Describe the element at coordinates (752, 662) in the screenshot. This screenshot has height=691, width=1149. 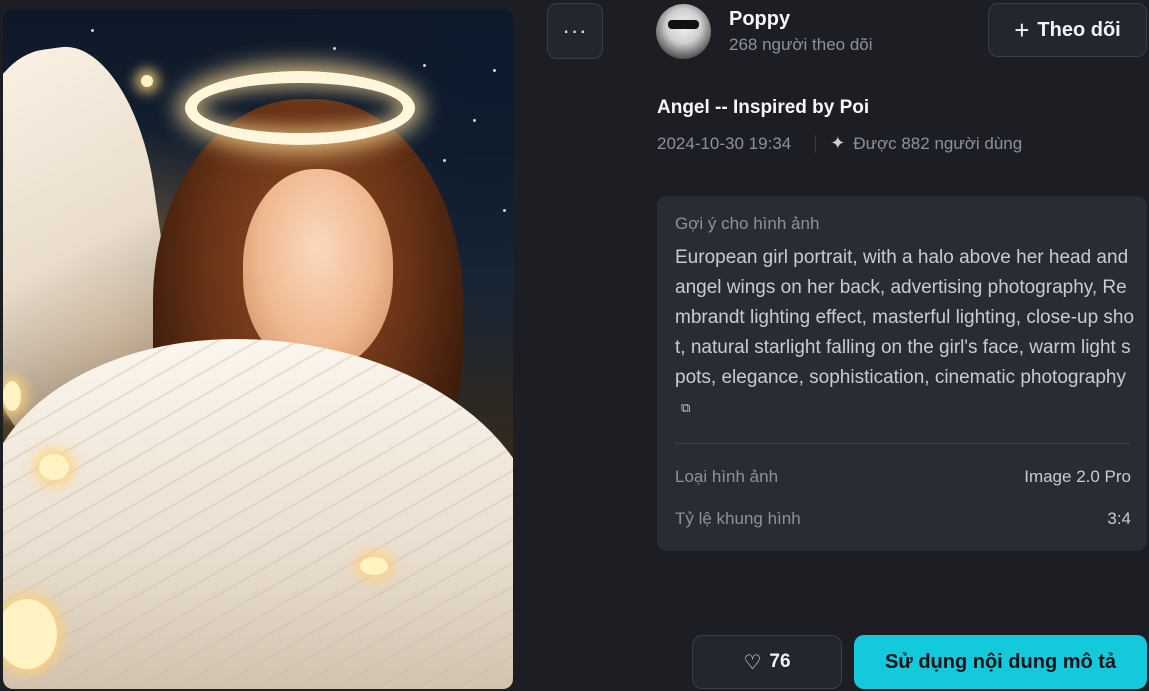
I see `heart-icon: ♡` at that location.